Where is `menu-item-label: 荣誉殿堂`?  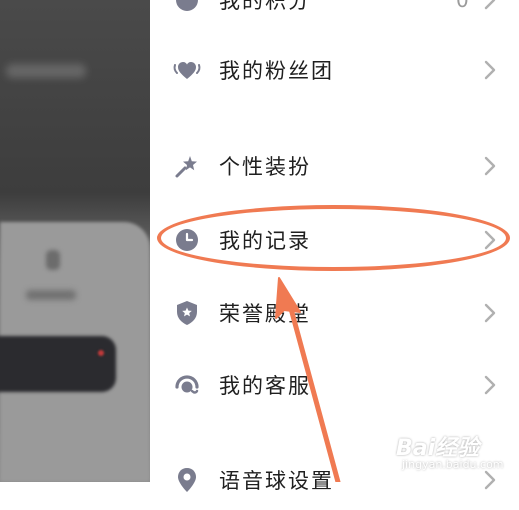 menu-item-label: 荣誉殿堂 is located at coordinates (265, 314).